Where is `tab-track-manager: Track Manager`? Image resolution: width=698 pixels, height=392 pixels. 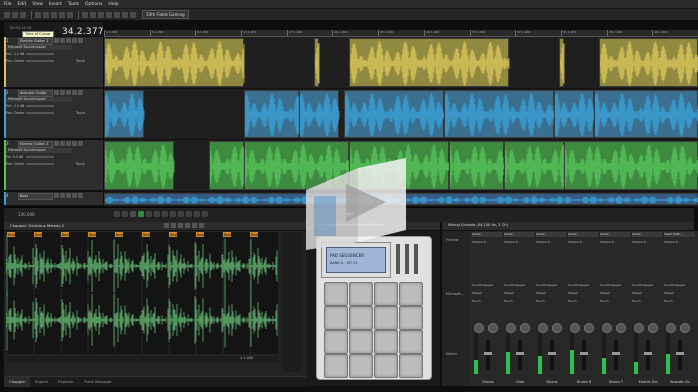
tab-track-manager: Track Manager is located at coordinates (98, 382).